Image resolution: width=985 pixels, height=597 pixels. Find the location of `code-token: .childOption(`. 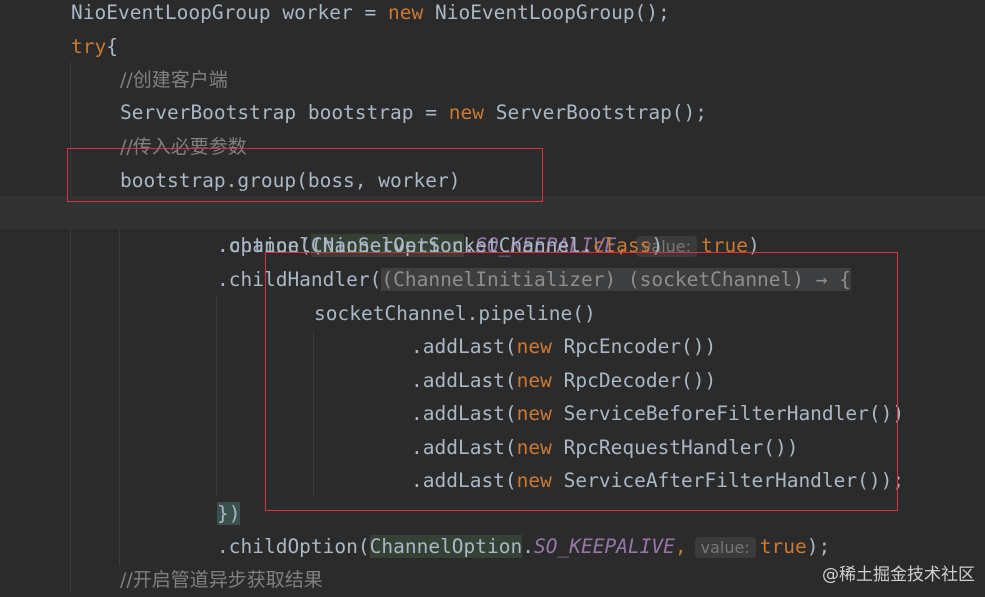

code-token: .childOption( is located at coordinates (293, 546).